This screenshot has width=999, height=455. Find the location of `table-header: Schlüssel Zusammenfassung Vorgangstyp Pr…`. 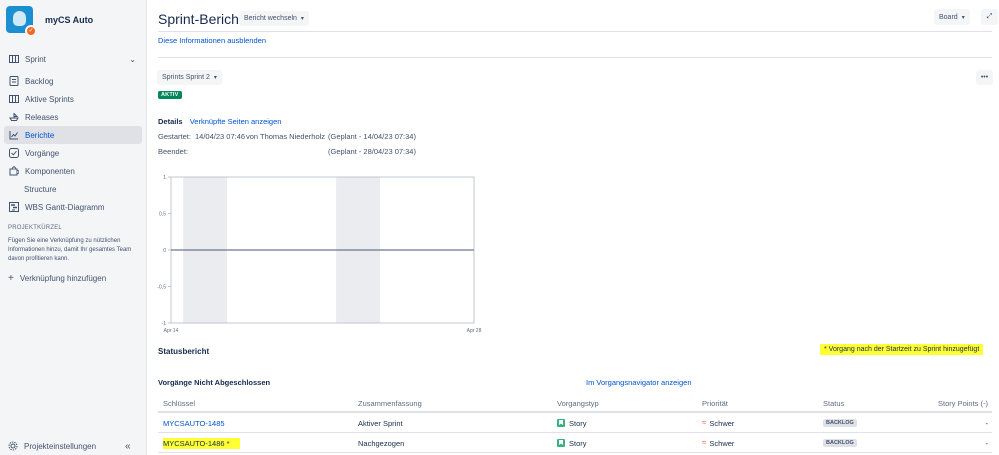

table-header: Schlüssel Zusammenfassung Vorgangstyp Pr… is located at coordinates (575, 403).